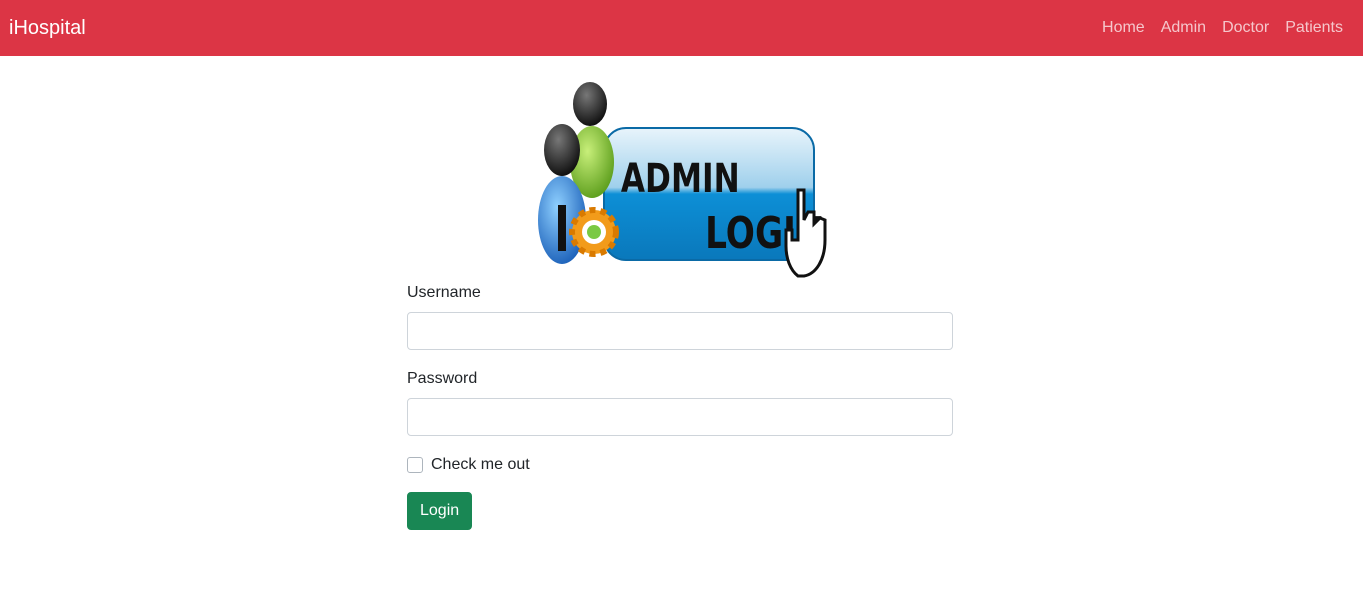 The image size is (1363, 601). What do you see at coordinates (680, 417) in the screenshot?
I see `password-input` at bounding box center [680, 417].